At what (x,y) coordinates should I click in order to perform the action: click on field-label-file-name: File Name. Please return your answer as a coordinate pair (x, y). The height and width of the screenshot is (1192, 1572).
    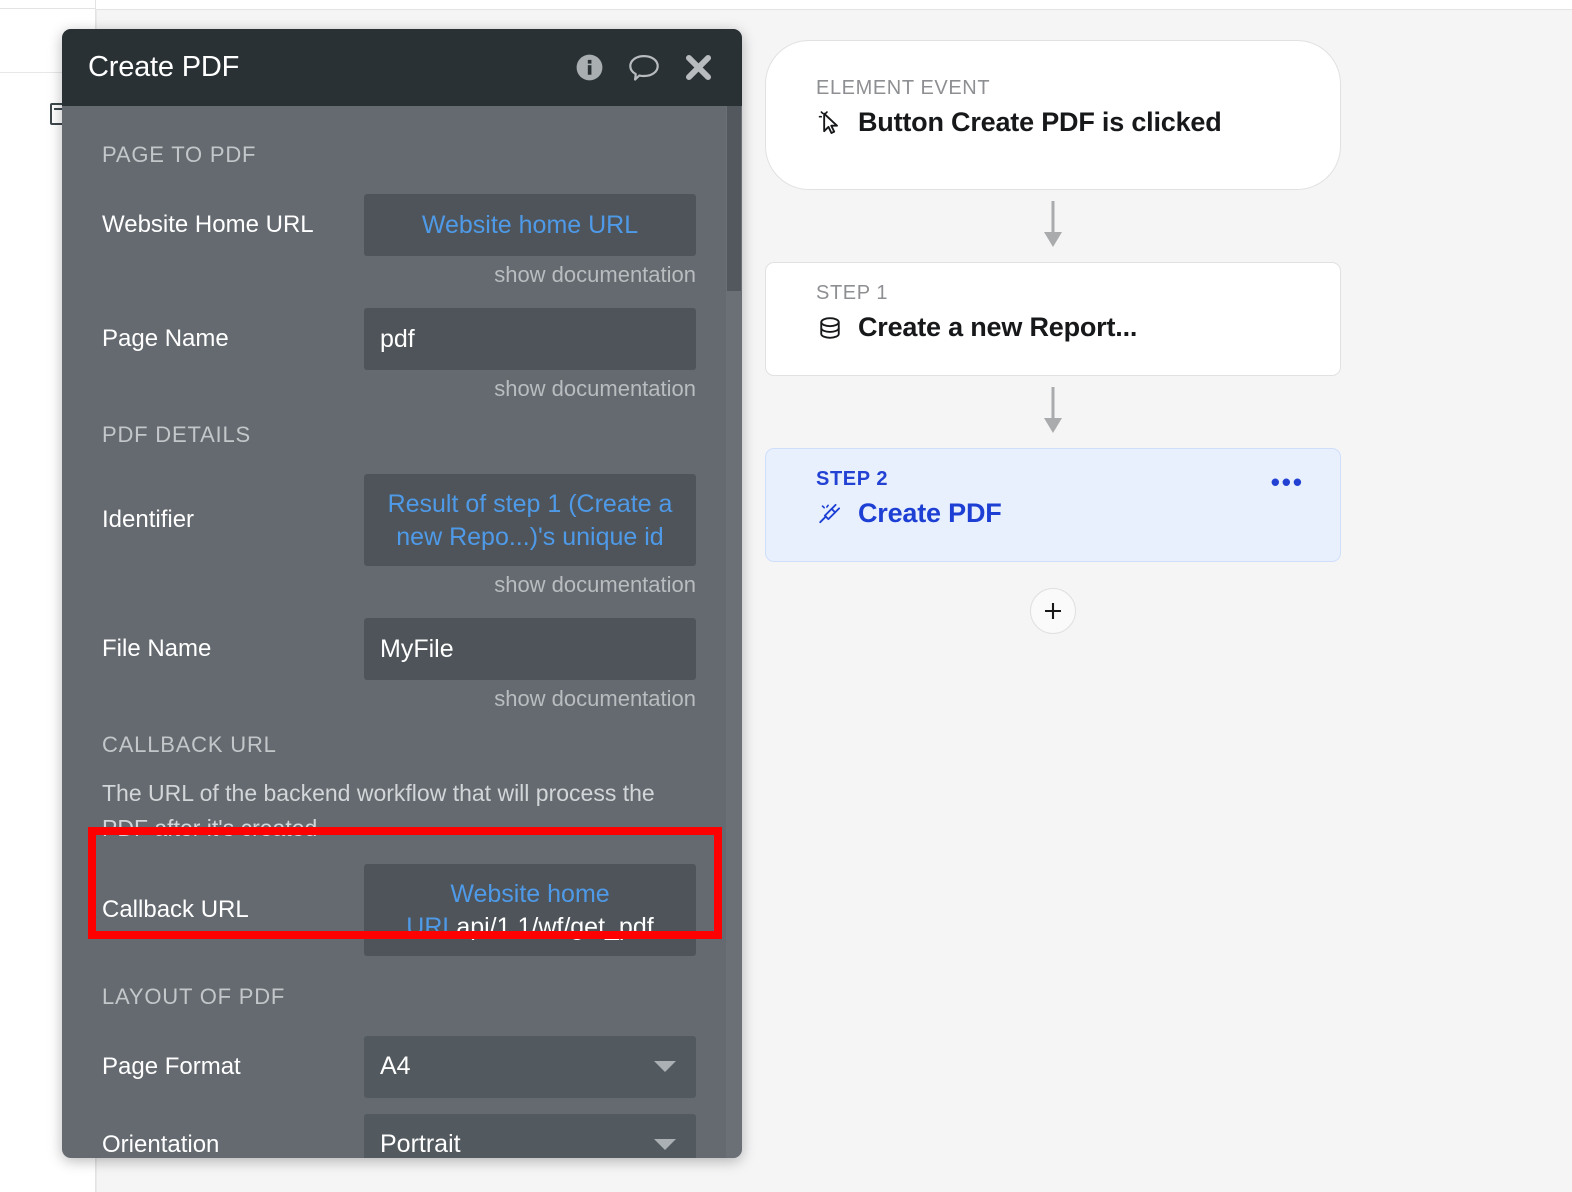
    Looking at the image, I should click on (157, 648).